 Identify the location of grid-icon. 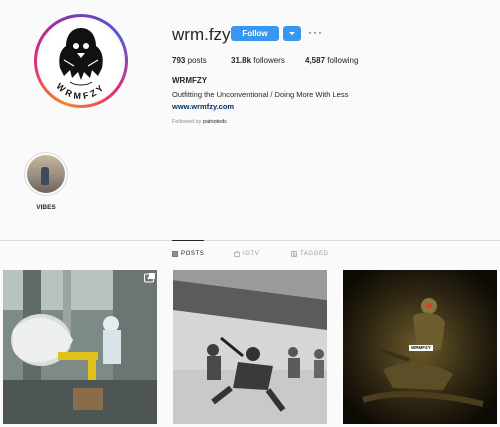
(175, 254).